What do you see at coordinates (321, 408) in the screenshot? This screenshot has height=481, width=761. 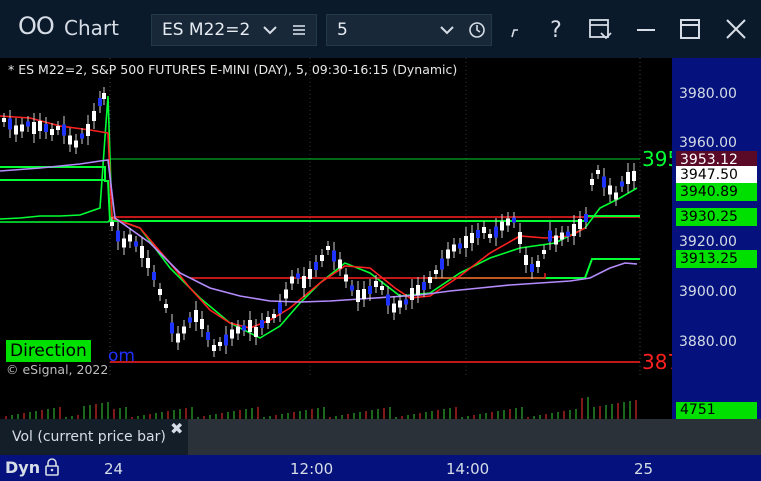 I see `volume-bars` at bounding box center [321, 408].